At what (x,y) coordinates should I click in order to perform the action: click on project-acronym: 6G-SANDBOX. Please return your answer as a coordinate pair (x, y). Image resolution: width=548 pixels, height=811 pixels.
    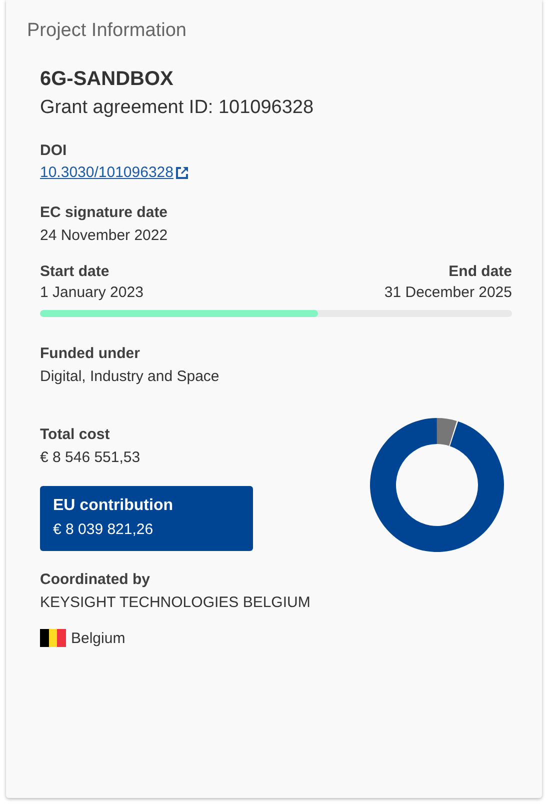
    Looking at the image, I should click on (107, 79).